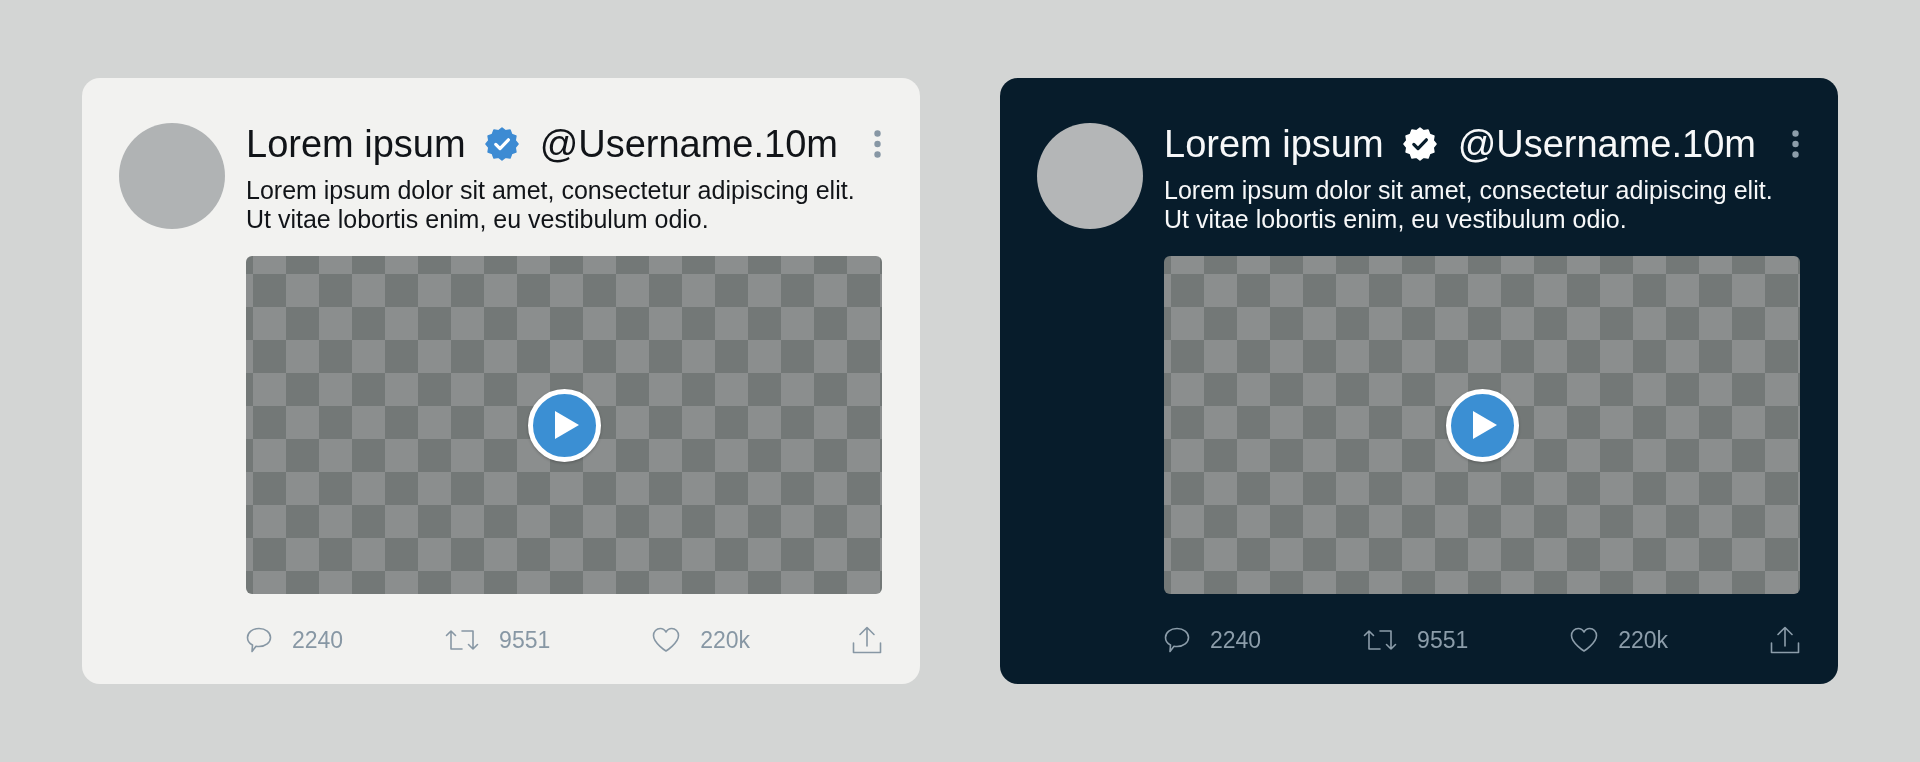 This screenshot has width=1920, height=762. I want to click on reply-button: 2240, so click(1213, 640).